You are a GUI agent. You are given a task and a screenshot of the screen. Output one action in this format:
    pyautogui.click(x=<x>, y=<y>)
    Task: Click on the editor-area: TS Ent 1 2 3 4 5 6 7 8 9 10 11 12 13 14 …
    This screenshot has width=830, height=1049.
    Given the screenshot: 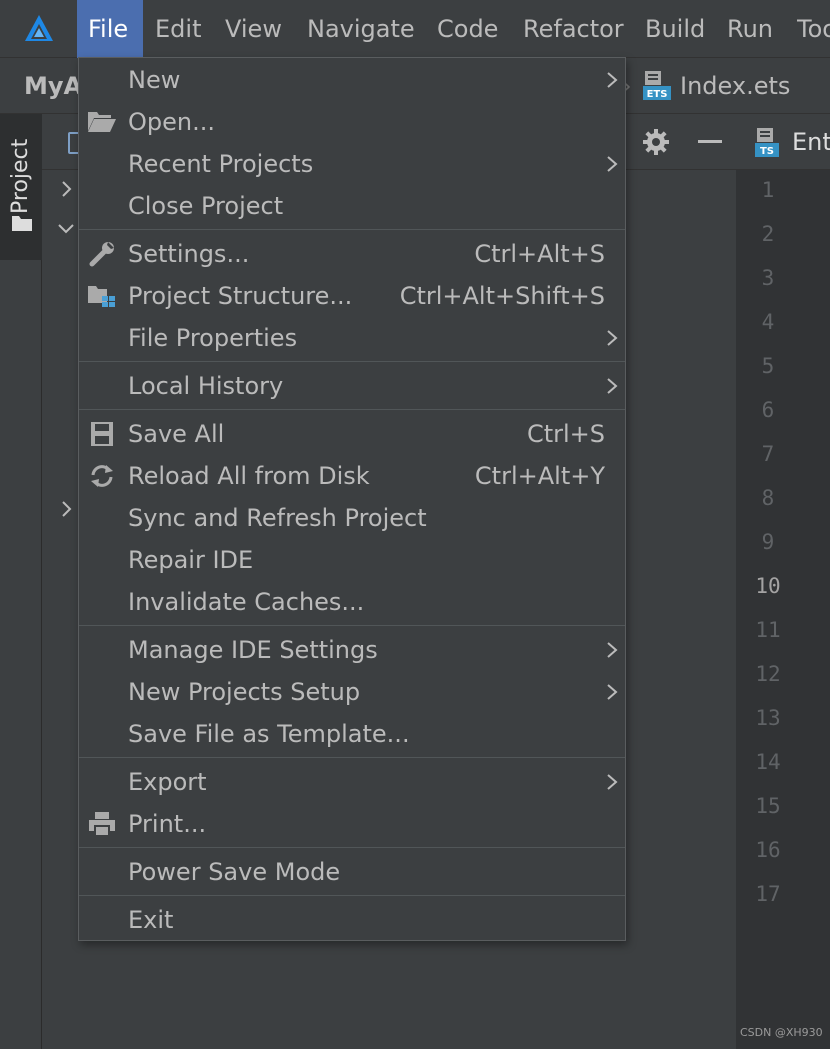 What is the action you would take?
    pyautogui.click(x=783, y=581)
    